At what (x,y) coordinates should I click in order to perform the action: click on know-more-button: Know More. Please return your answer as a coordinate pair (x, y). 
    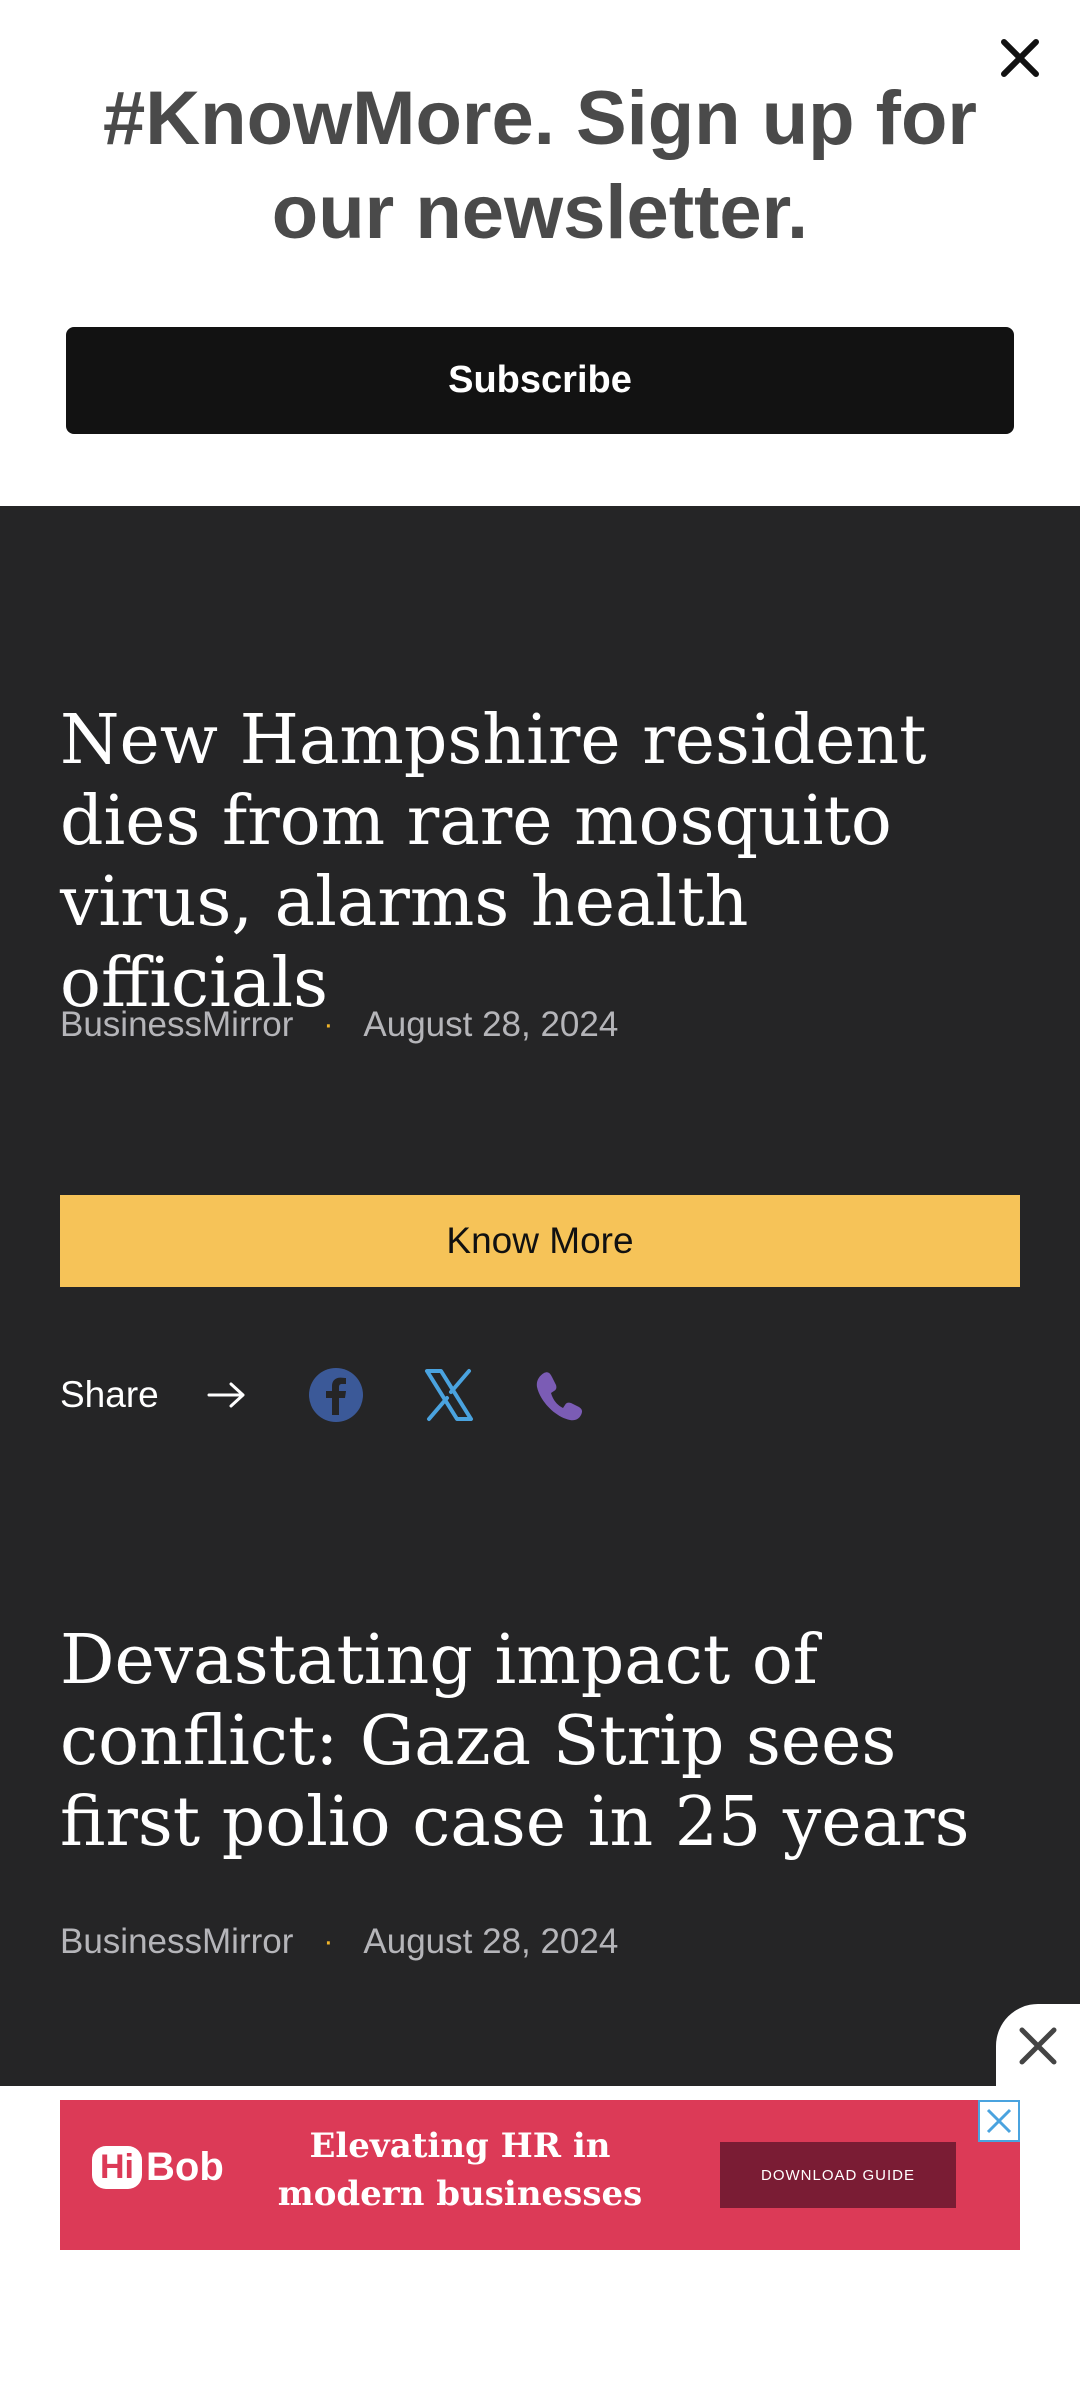
    Looking at the image, I should click on (540, 1241).